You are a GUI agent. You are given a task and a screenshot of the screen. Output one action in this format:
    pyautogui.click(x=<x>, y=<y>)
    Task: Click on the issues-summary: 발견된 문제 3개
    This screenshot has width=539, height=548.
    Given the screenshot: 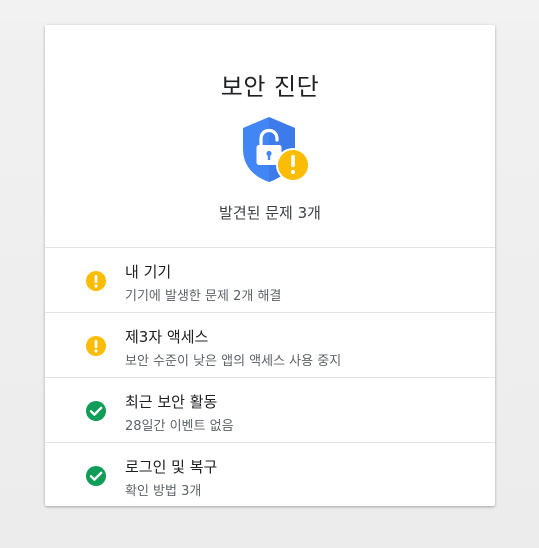 What is the action you would take?
    pyautogui.click(x=270, y=213)
    